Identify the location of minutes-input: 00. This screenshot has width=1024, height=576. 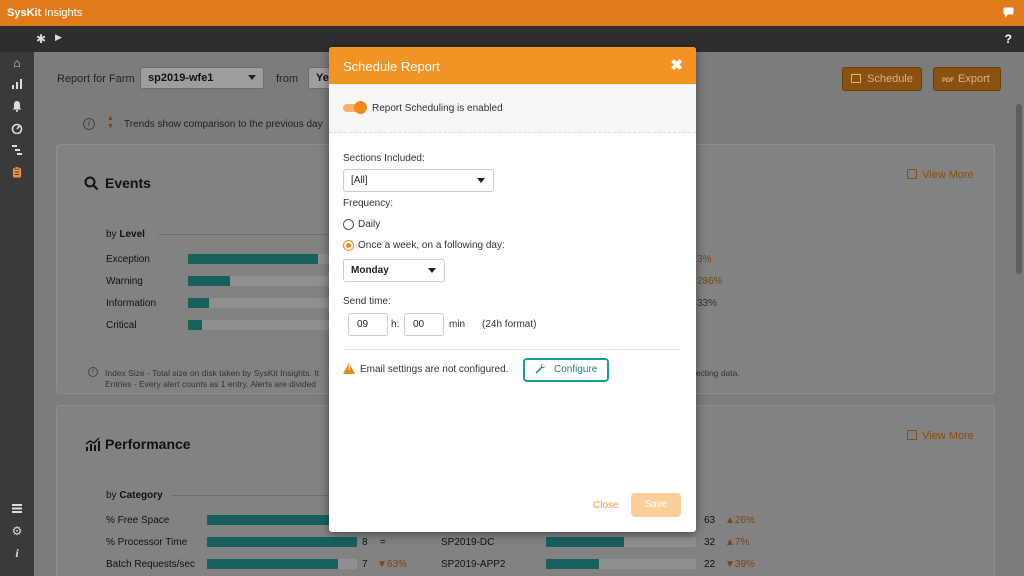
(424, 324).